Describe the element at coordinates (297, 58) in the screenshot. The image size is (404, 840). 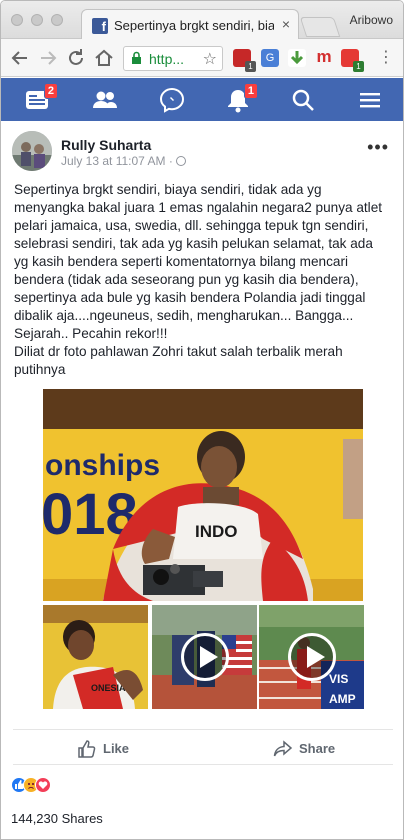
I see `download-extension-icon` at that location.